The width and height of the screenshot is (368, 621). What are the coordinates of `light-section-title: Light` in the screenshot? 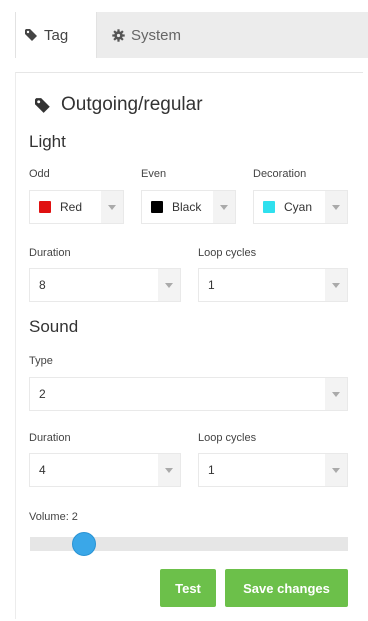 It's located at (47, 141).